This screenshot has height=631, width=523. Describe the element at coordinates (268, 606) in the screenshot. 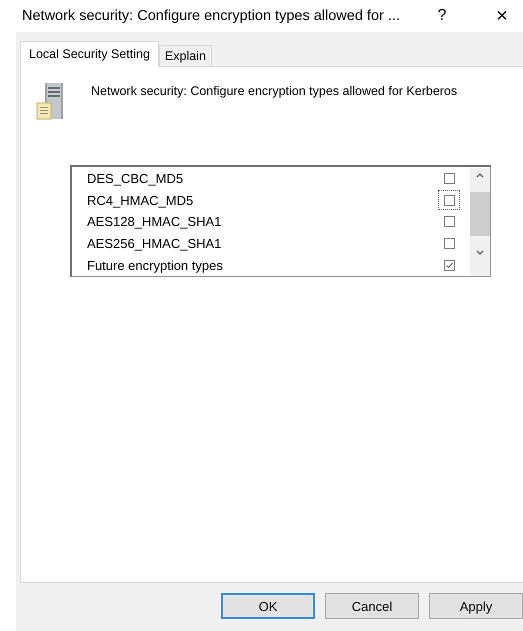

I see `dialog-button: OK` at that location.